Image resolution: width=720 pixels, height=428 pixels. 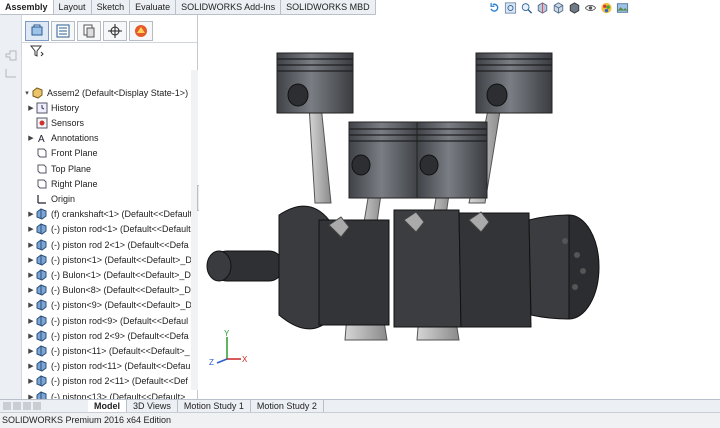 I want to click on zoom-area-icon, so click(x=526, y=8).